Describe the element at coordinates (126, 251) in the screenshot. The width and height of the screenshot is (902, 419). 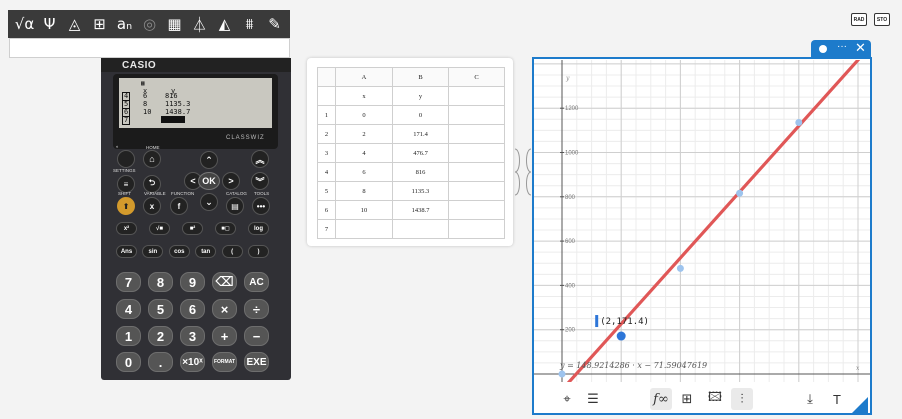
I see `key-1-0: Ans` at that location.